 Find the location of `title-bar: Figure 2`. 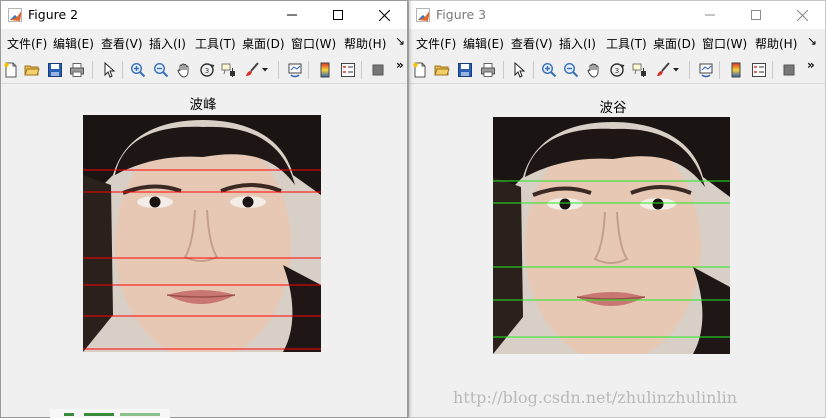

title-bar: Figure 2 is located at coordinates (204, 15).